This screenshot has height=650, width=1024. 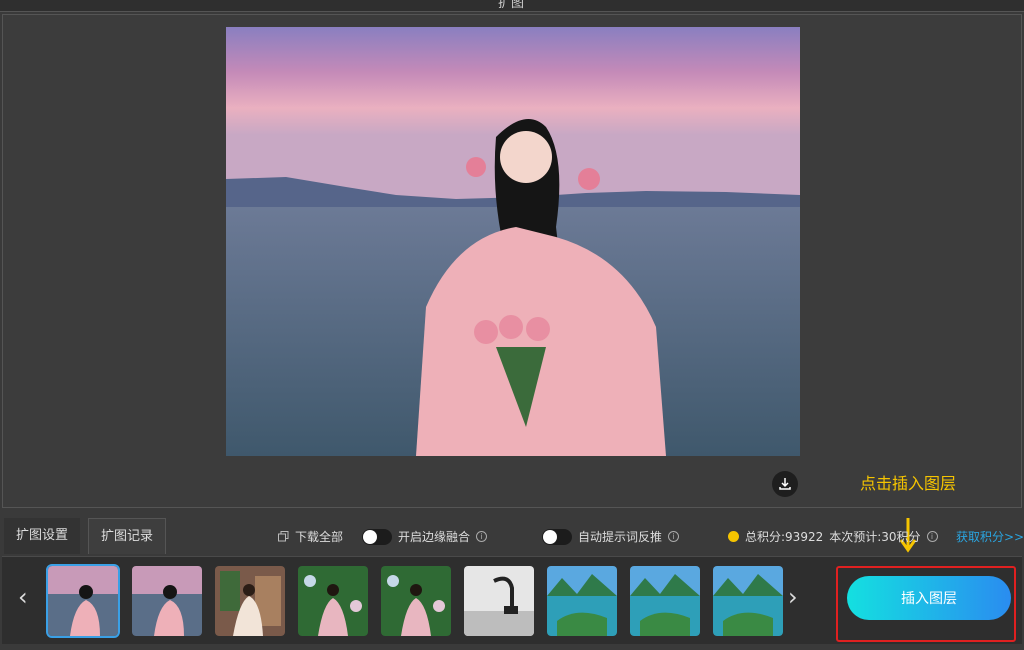 I want to click on points-info: 总积分:93922 本次预计:30积分 i, so click(x=833, y=536).